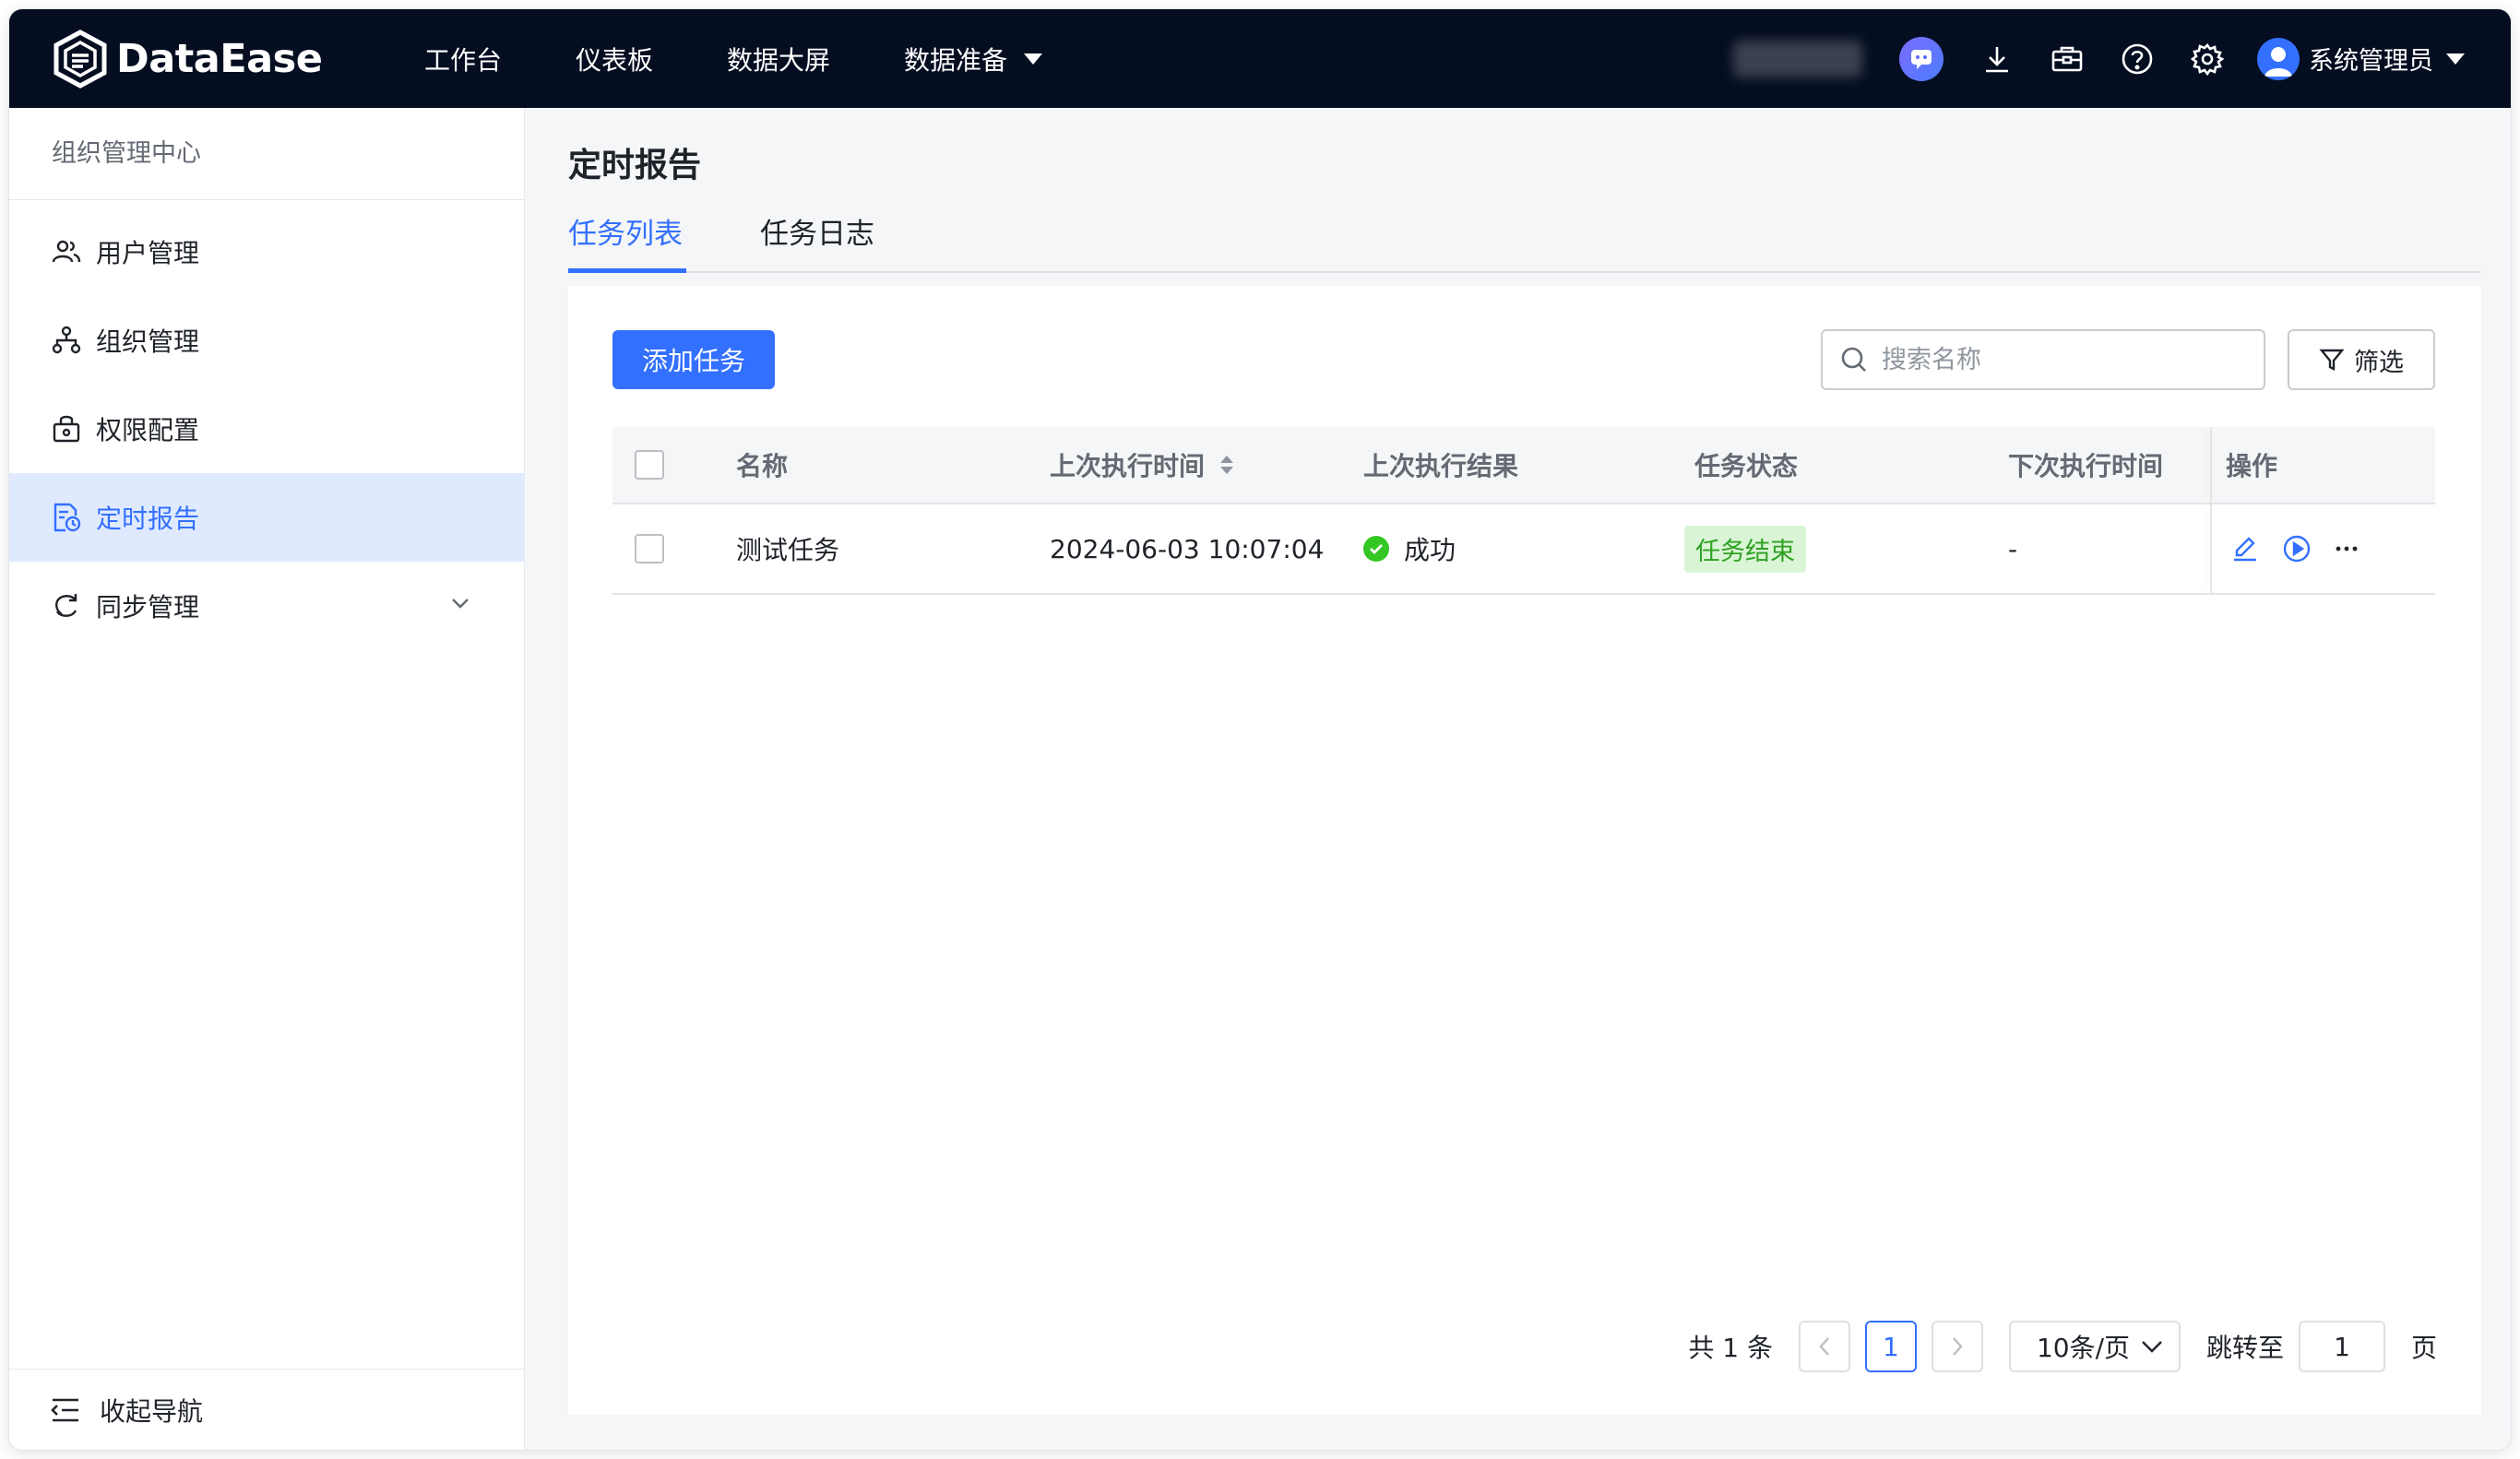 This screenshot has height=1459, width=2520. I want to click on nav-item-workbench: 工作台, so click(463, 59).